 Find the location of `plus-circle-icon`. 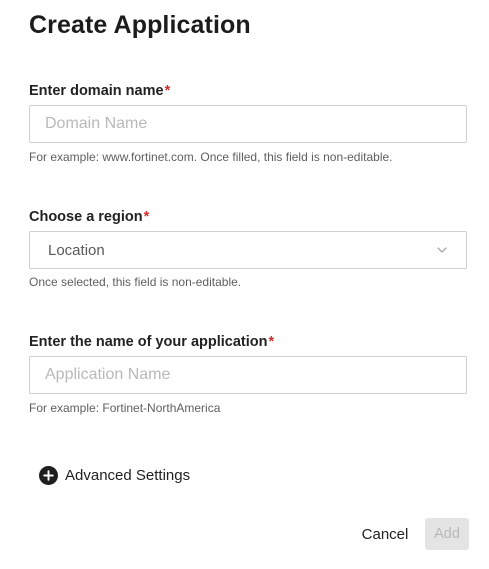

plus-circle-icon is located at coordinates (48, 475).